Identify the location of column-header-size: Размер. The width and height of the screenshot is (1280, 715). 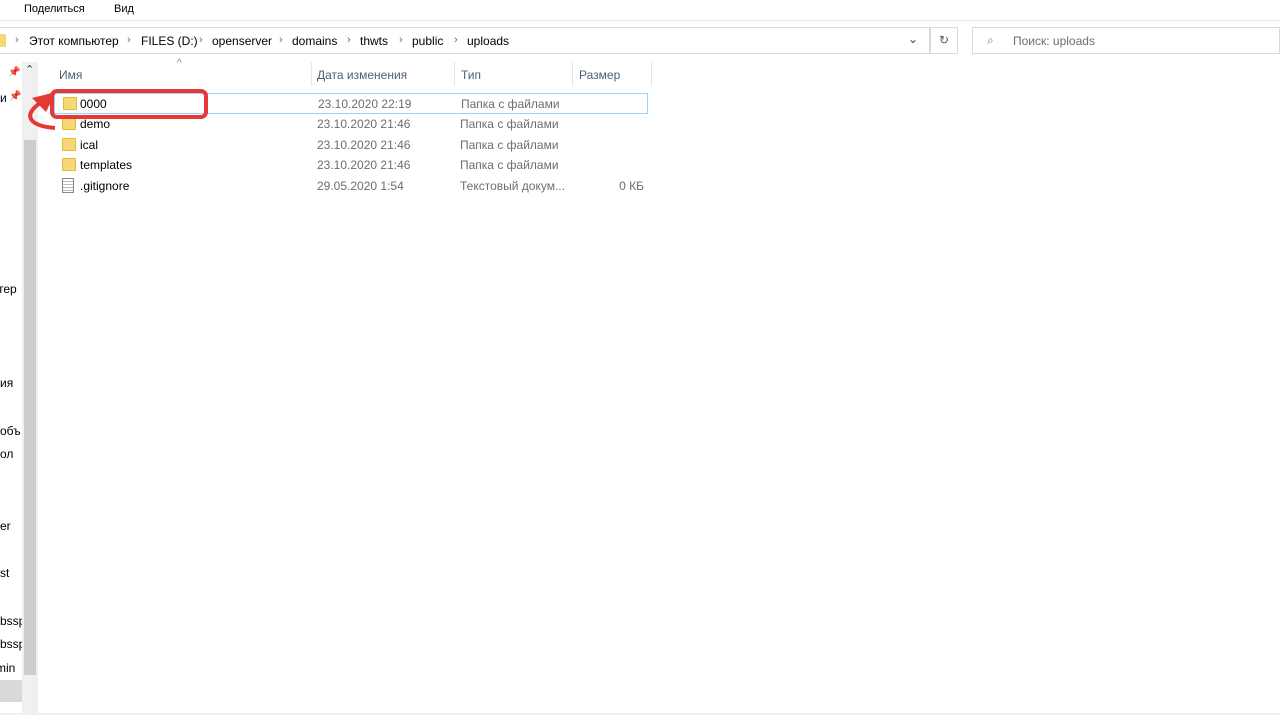
(599, 75).